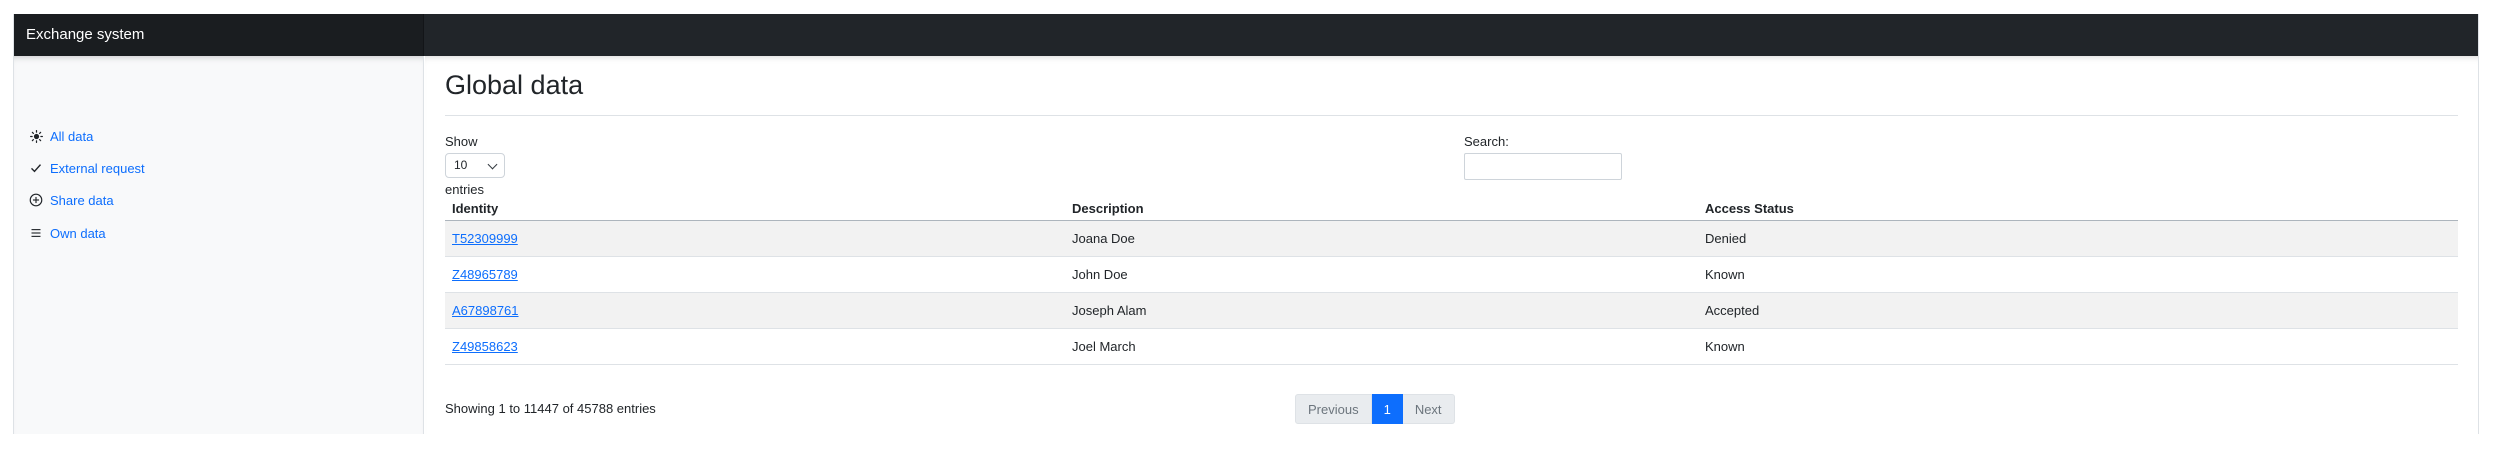 This screenshot has width=2502, height=451. Describe the element at coordinates (492, 164) in the screenshot. I see `chevron-down-icon` at that location.